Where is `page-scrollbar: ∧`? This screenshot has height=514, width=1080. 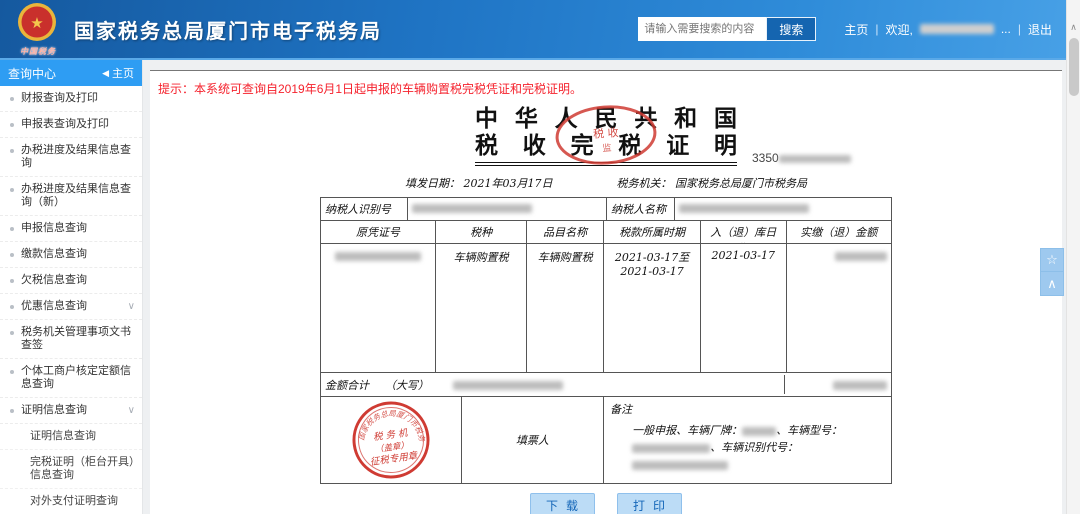
page-scrollbar: ∧ is located at coordinates (1073, 257).